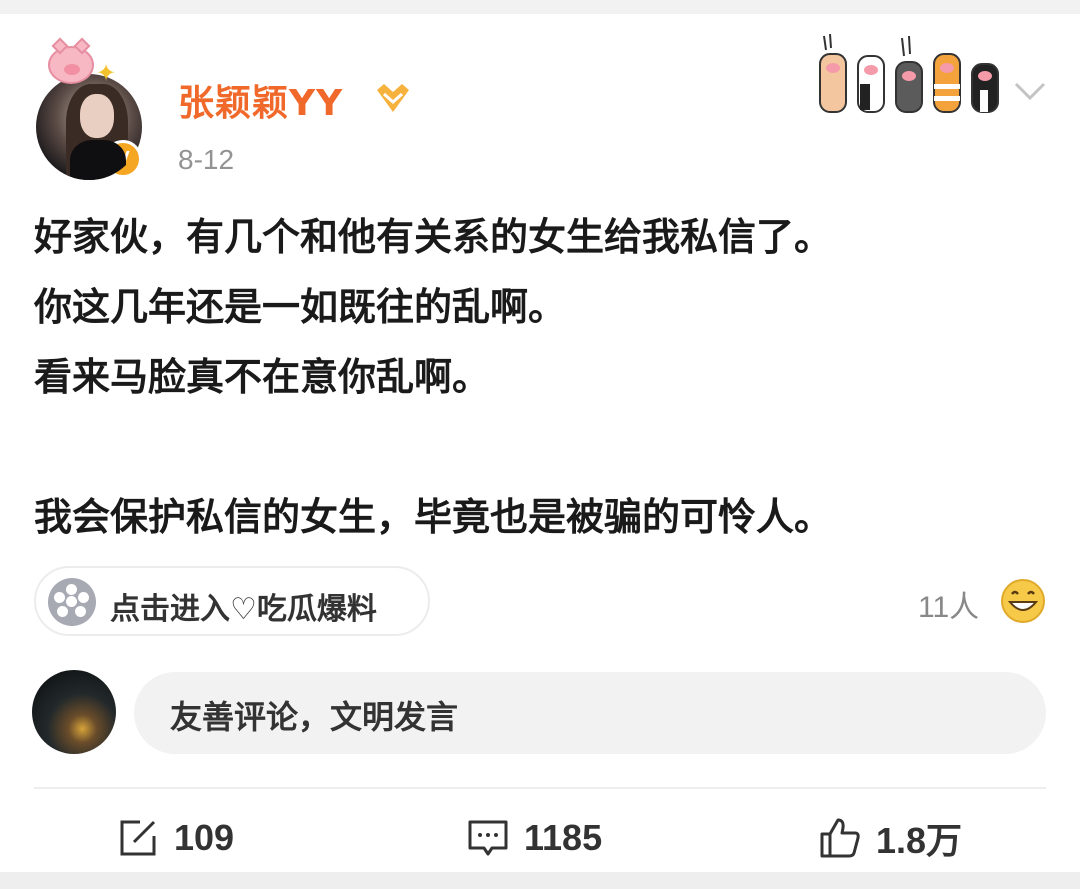  I want to click on like-count: 1.8万, so click(919, 840).